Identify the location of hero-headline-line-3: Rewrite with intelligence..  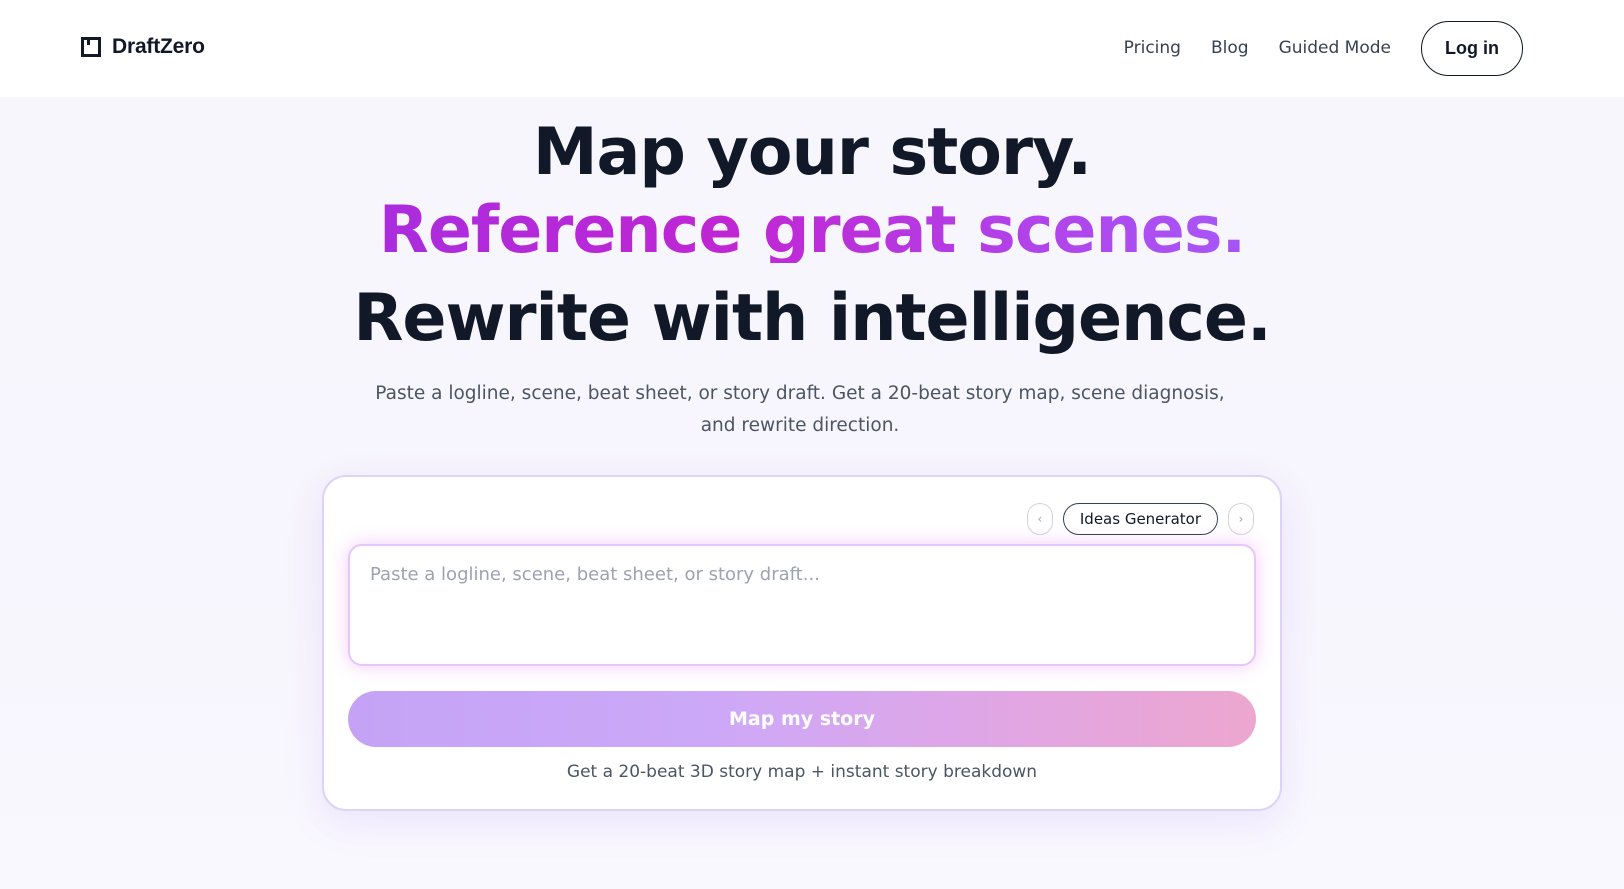
(812, 318).